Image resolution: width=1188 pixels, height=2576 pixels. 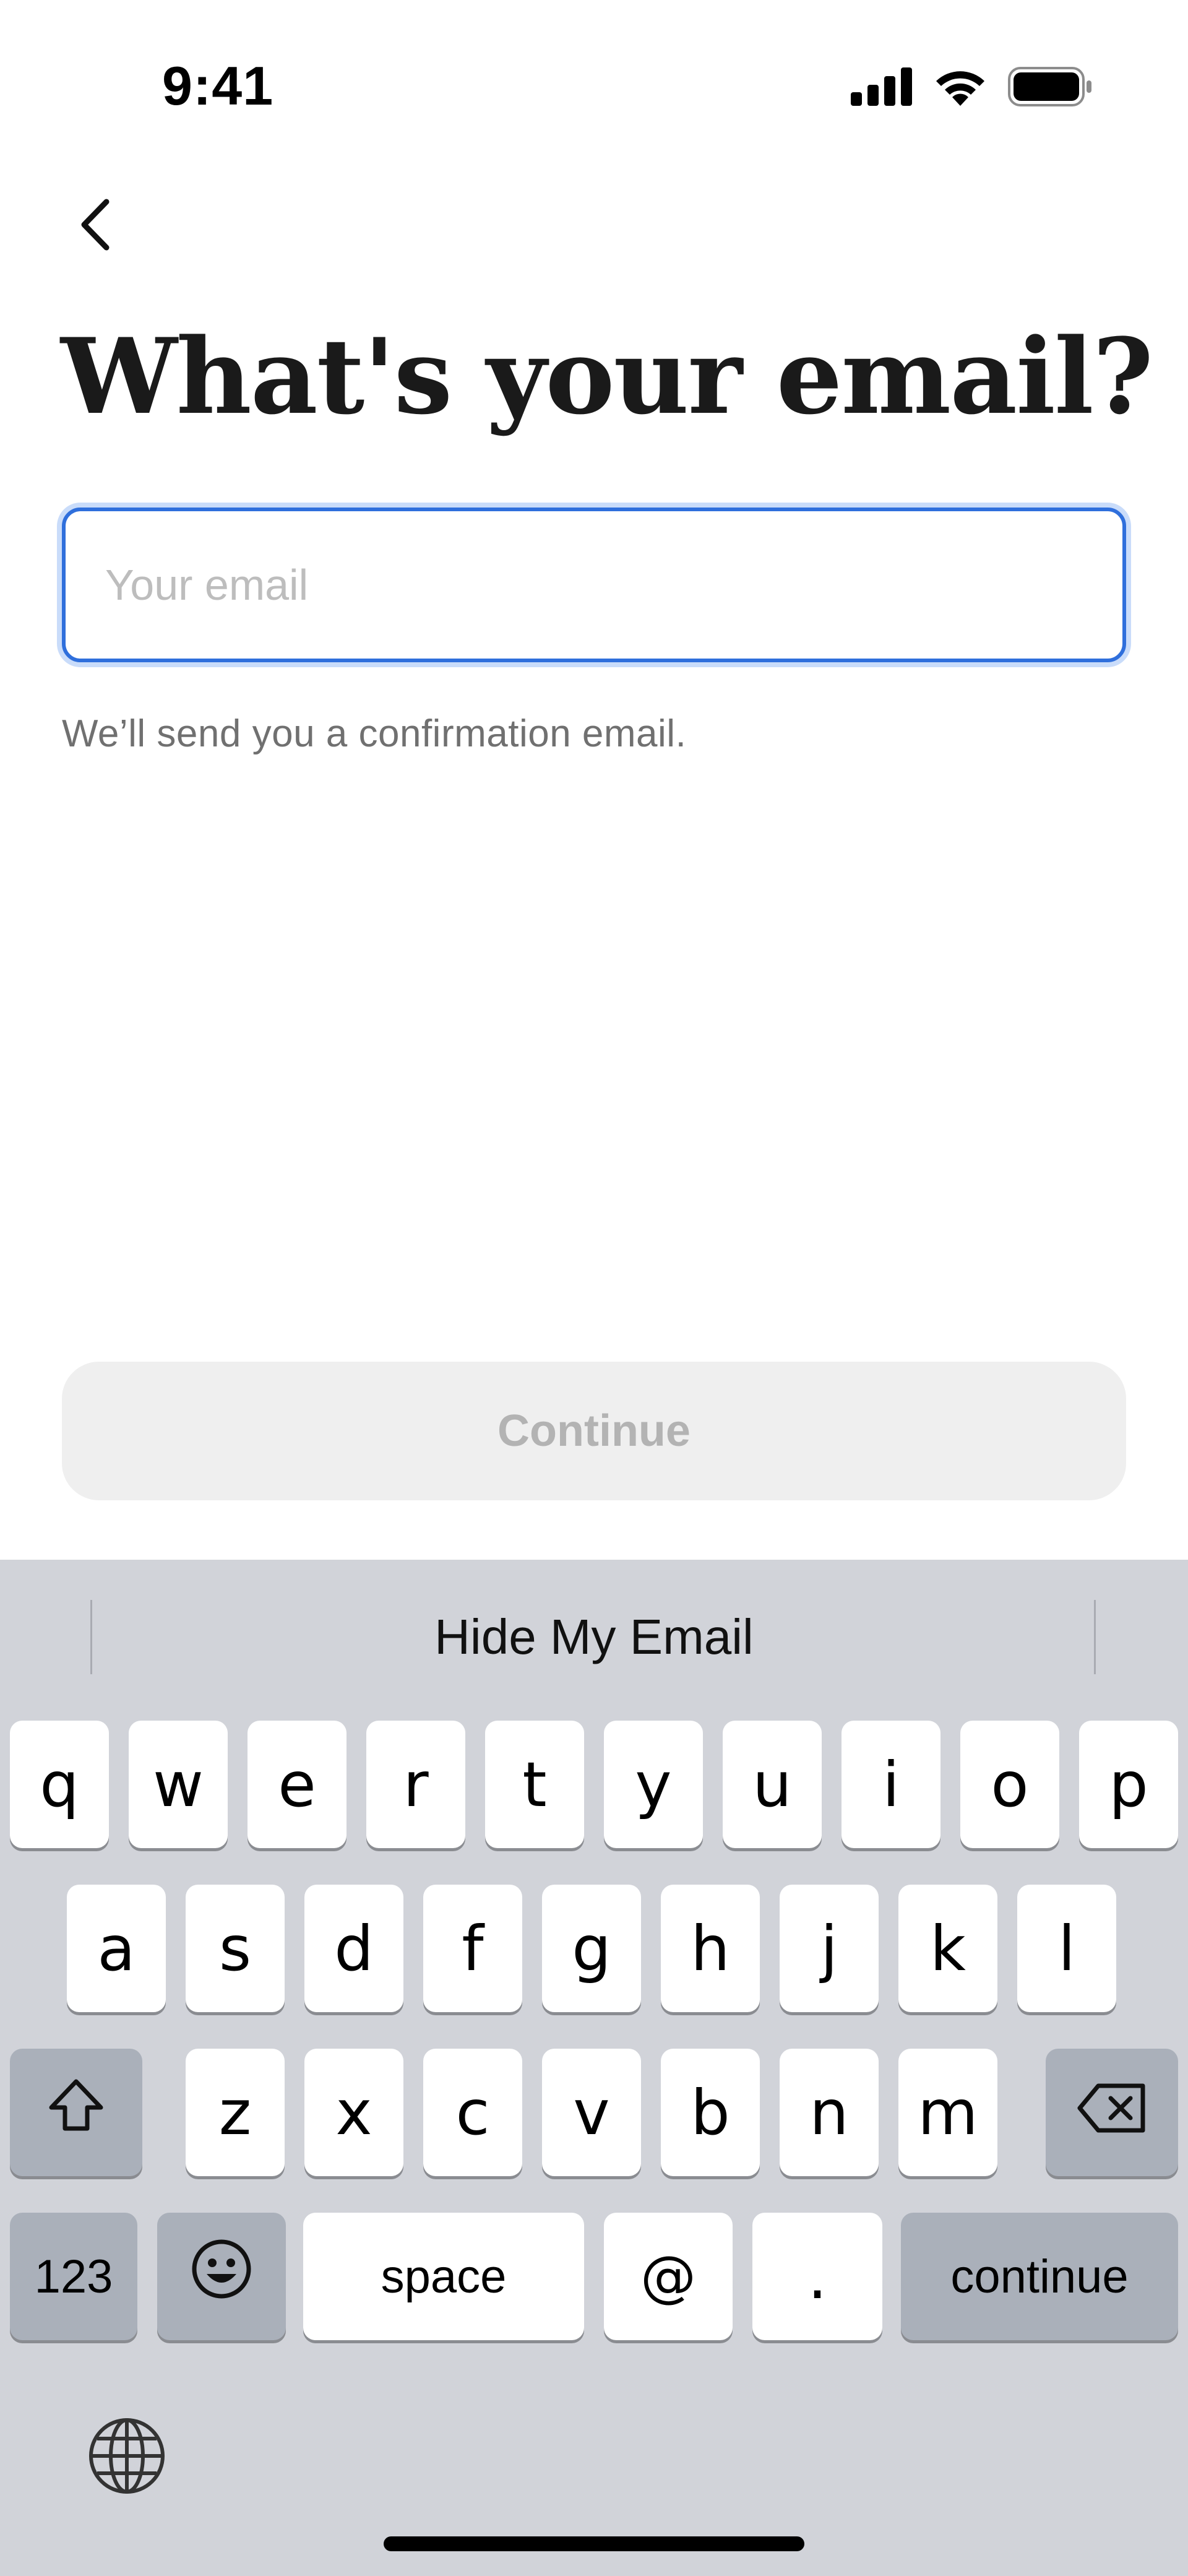 What do you see at coordinates (710, 2112) in the screenshot?
I see `key-b: b` at bounding box center [710, 2112].